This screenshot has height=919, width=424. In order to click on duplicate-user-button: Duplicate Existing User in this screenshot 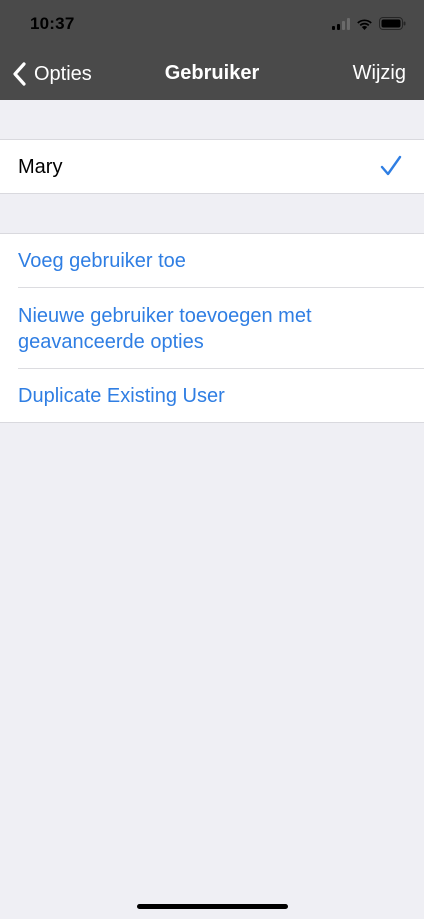, I will do `click(212, 395)`.